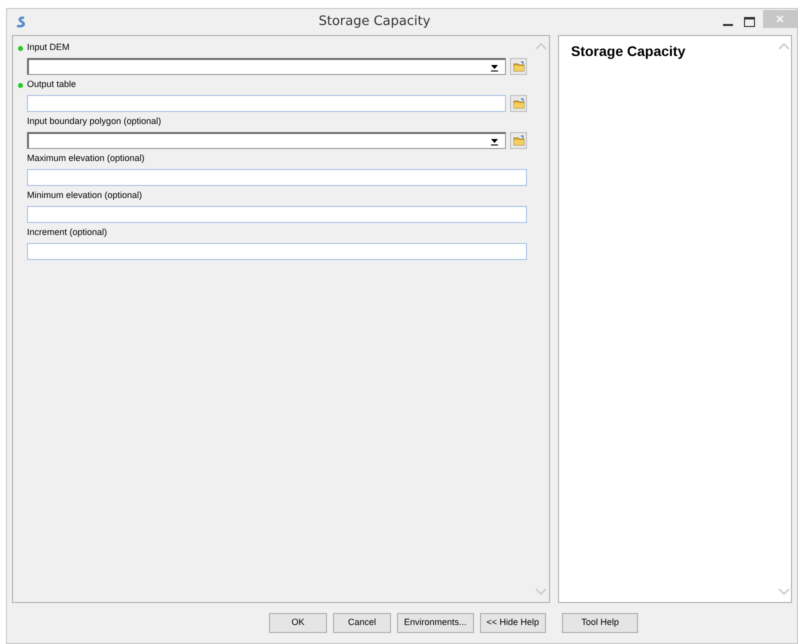 Image resolution: width=798 pixels, height=644 pixels. What do you see at coordinates (21, 22) in the screenshot?
I see `app-logo-icon` at bounding box center [21, 22].